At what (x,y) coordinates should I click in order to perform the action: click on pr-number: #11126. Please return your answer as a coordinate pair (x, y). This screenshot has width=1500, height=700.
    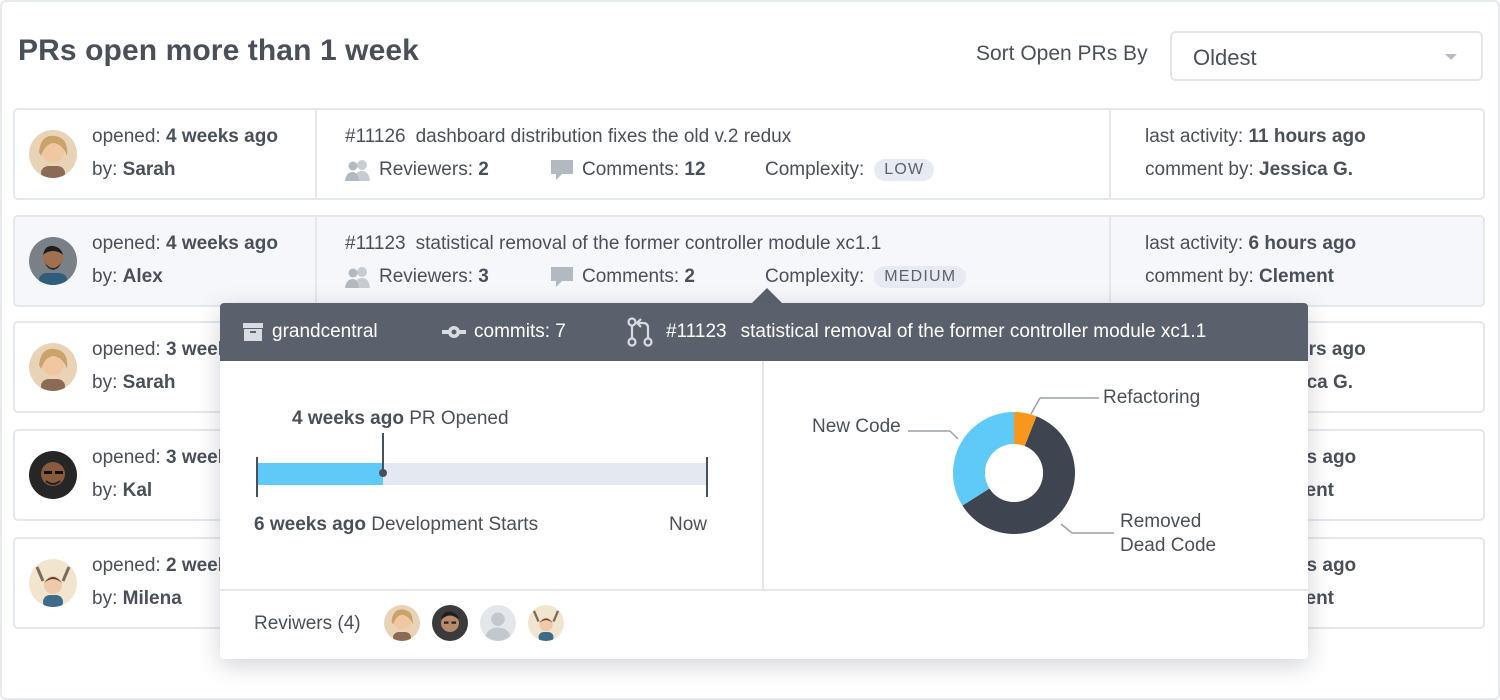
    Looking at the image, I should click on (375, 136).